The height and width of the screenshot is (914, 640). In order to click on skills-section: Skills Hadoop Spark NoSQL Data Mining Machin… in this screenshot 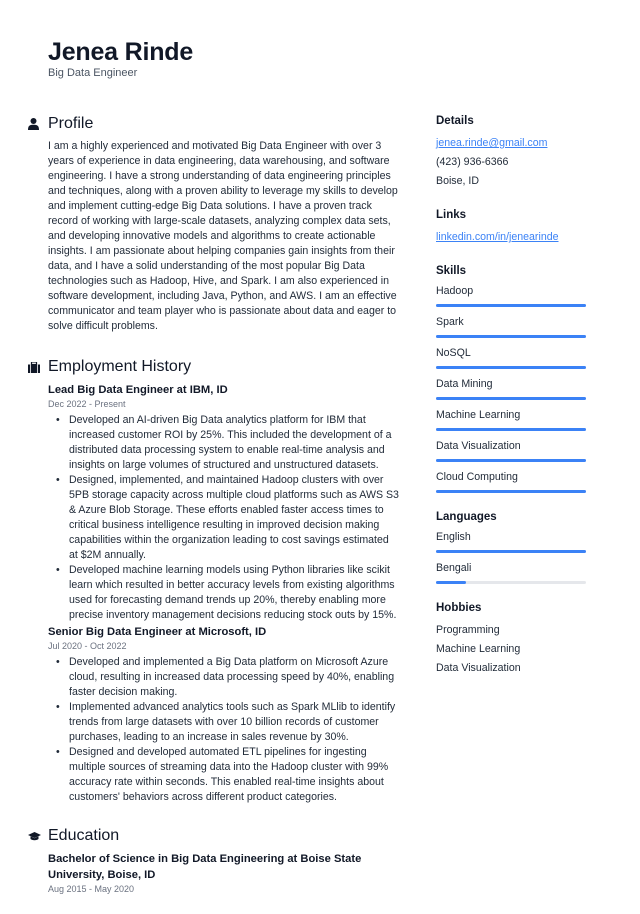, I will do `click(526, 378)`.